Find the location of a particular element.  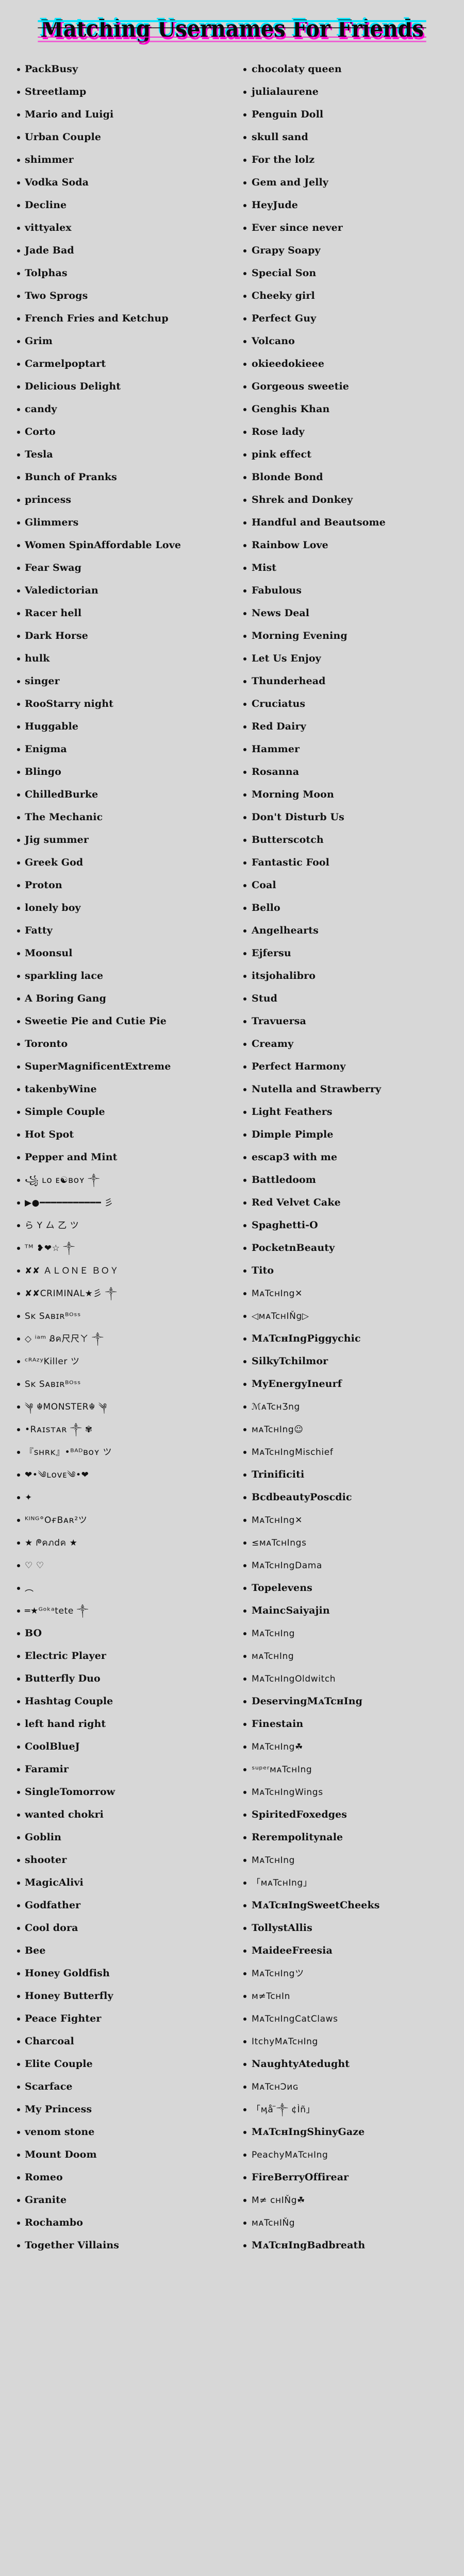

username-text: DeservingMᴀTcʜIng is located at coordinates (307, 1701).